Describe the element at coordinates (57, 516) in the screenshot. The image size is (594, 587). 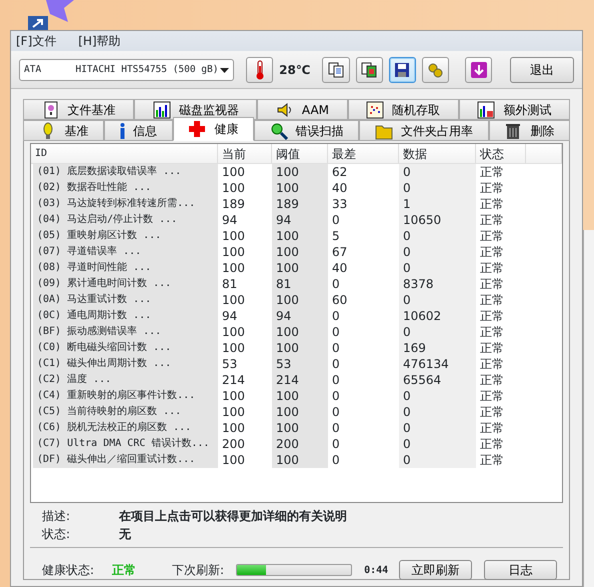
I see `detail-label: 描述:` at that location.